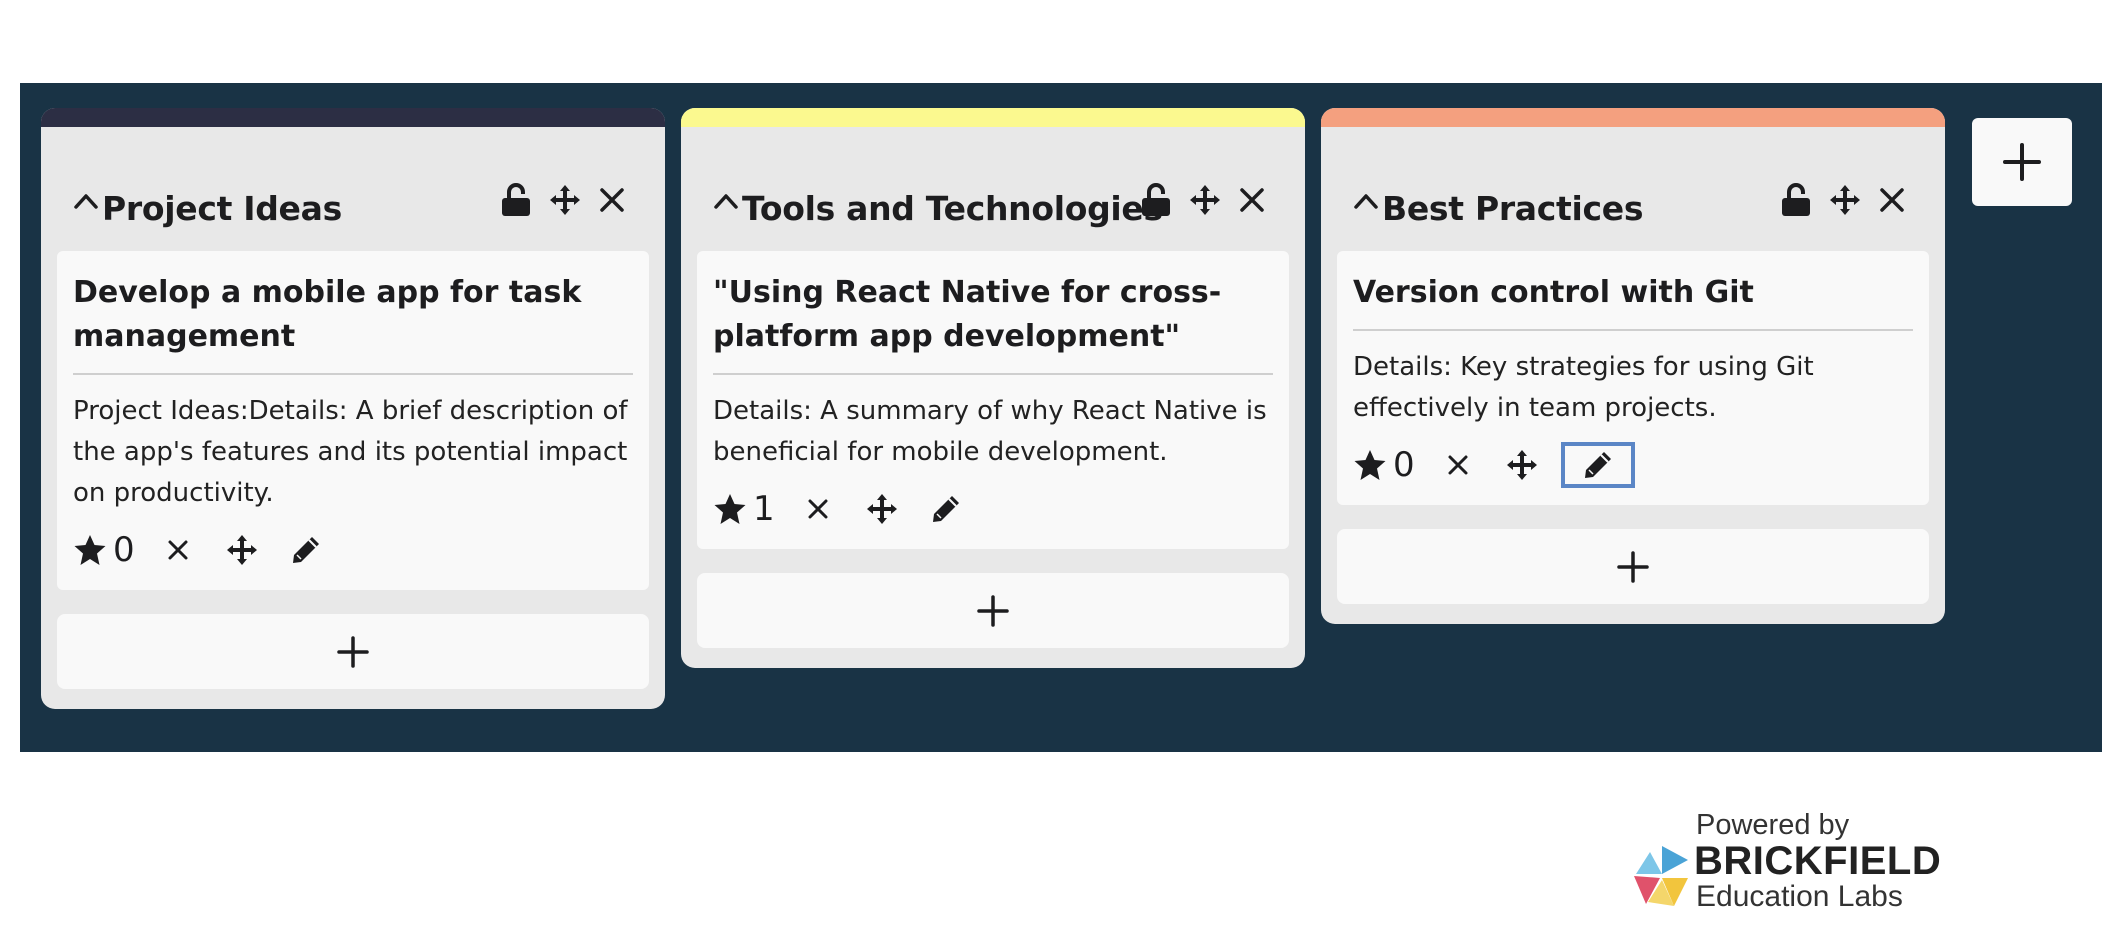 The image size is (2118, 932). I want to click on star-count: 1, so click(764, 509).